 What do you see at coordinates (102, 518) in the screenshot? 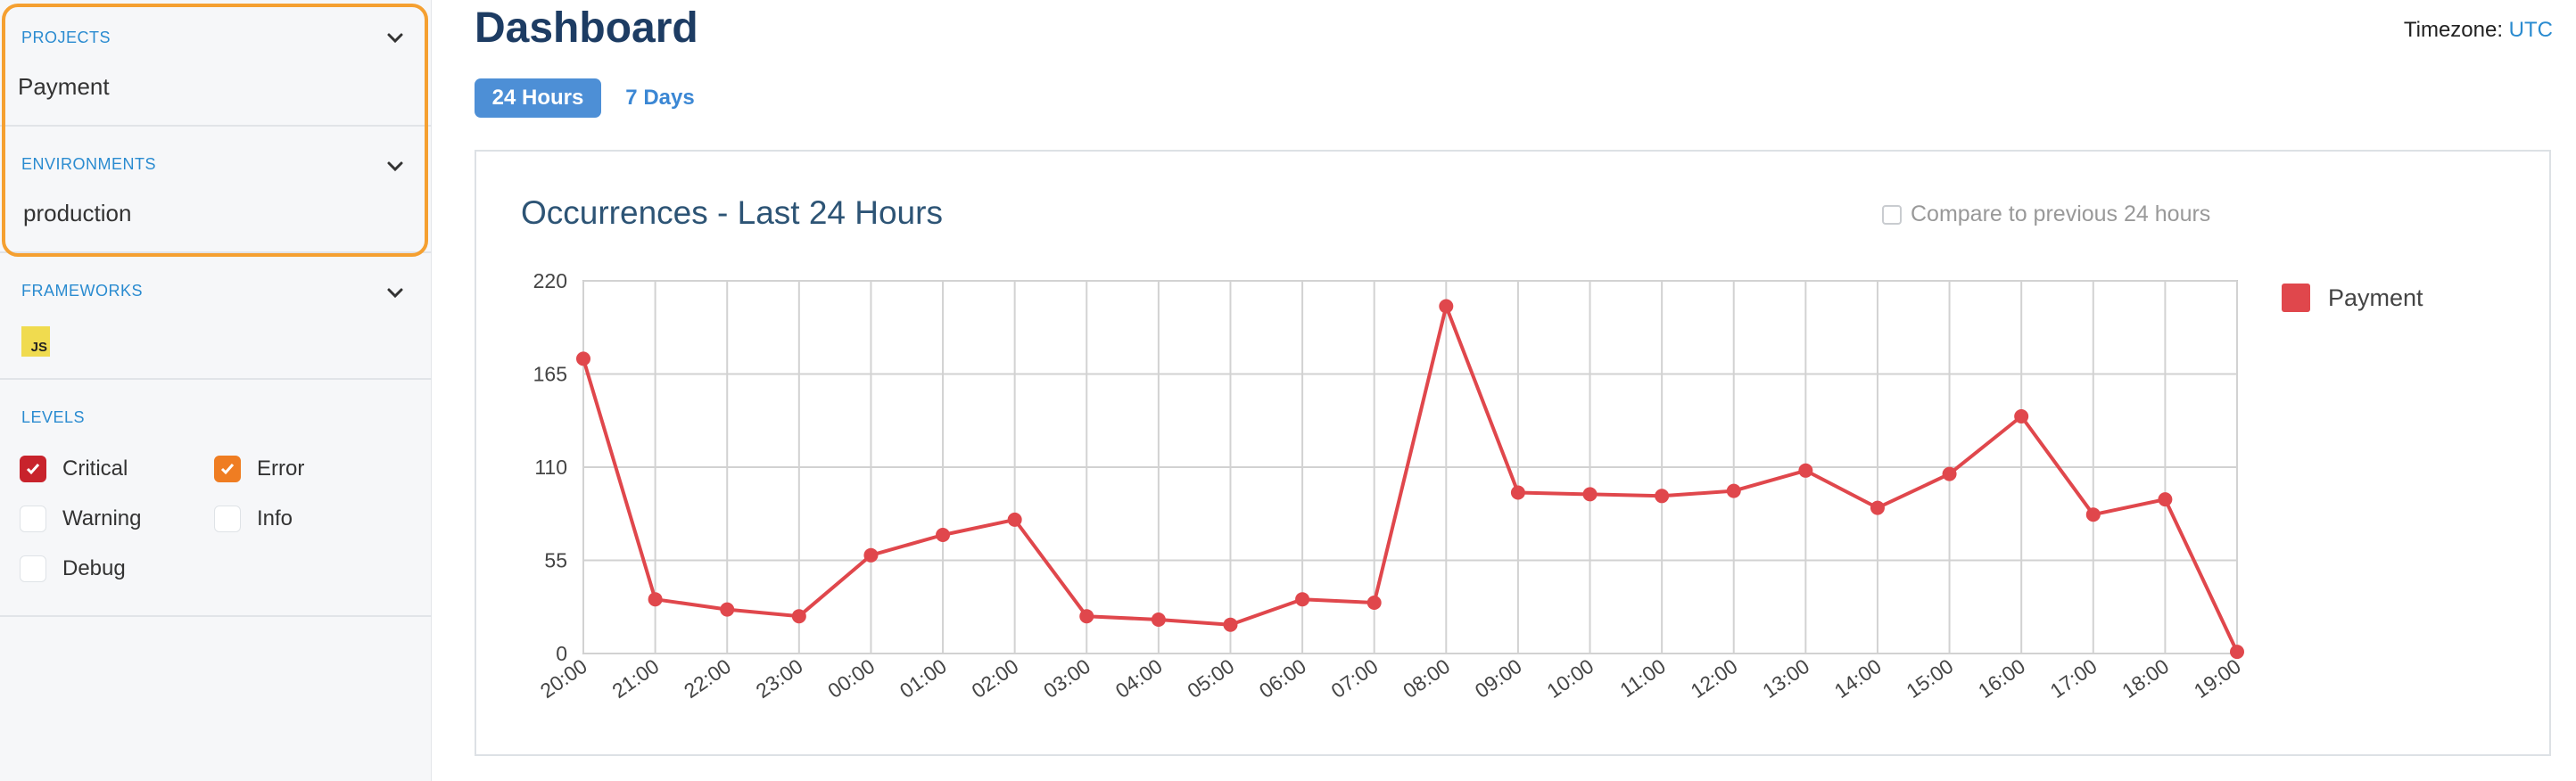
I see `level-label: Warning` at bounding box center [102, 518].